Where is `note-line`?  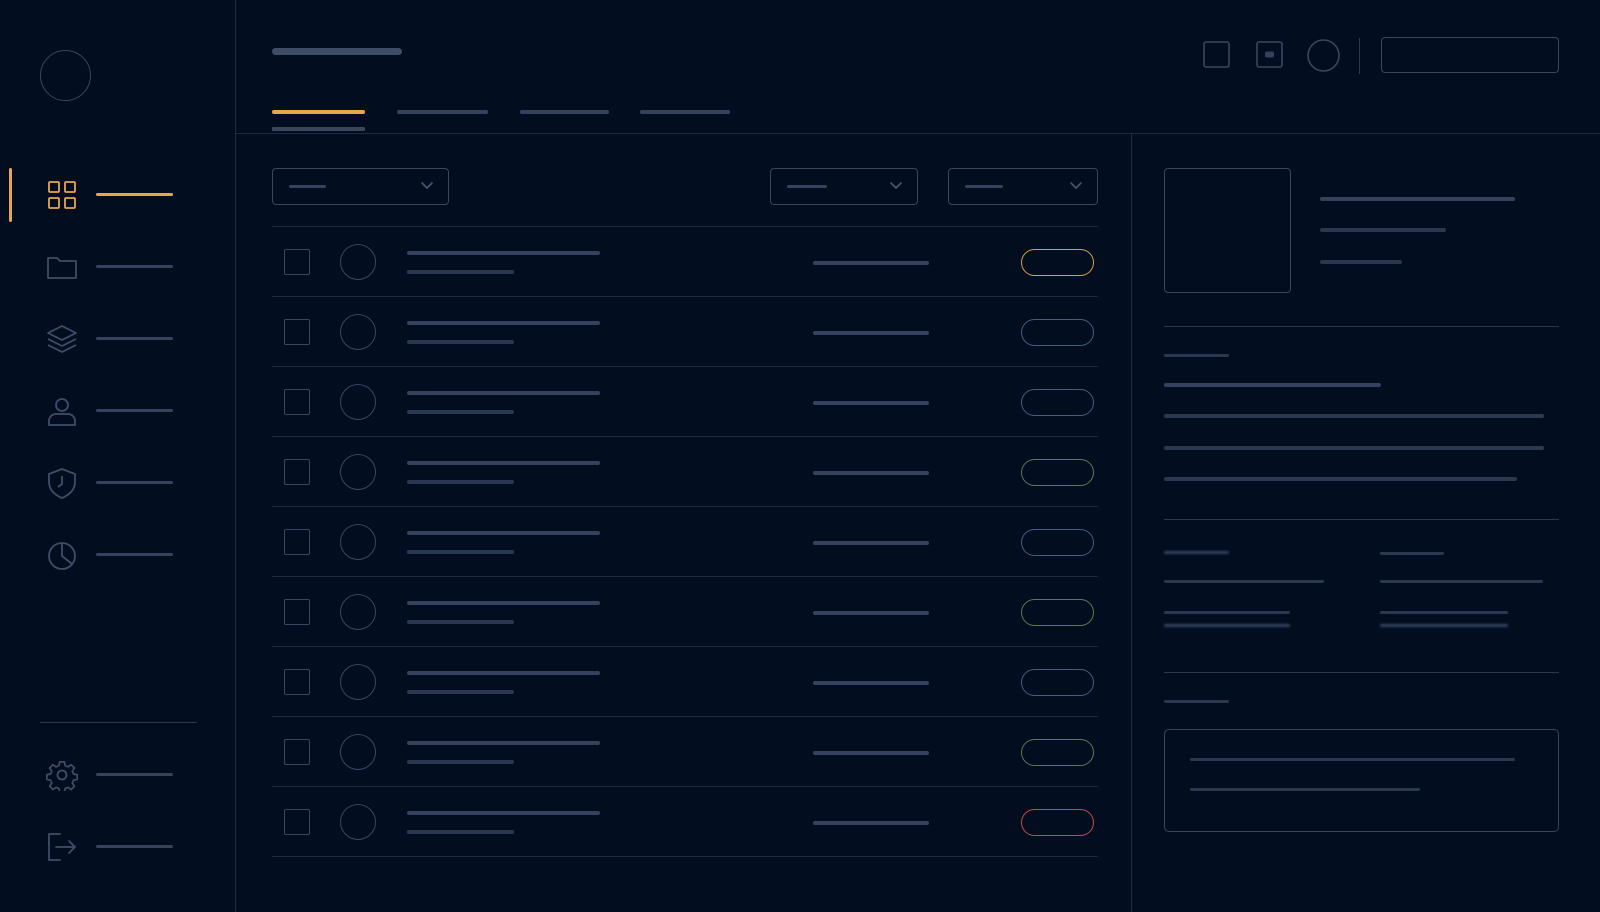 note-line is located at coordinates (1352, 759).